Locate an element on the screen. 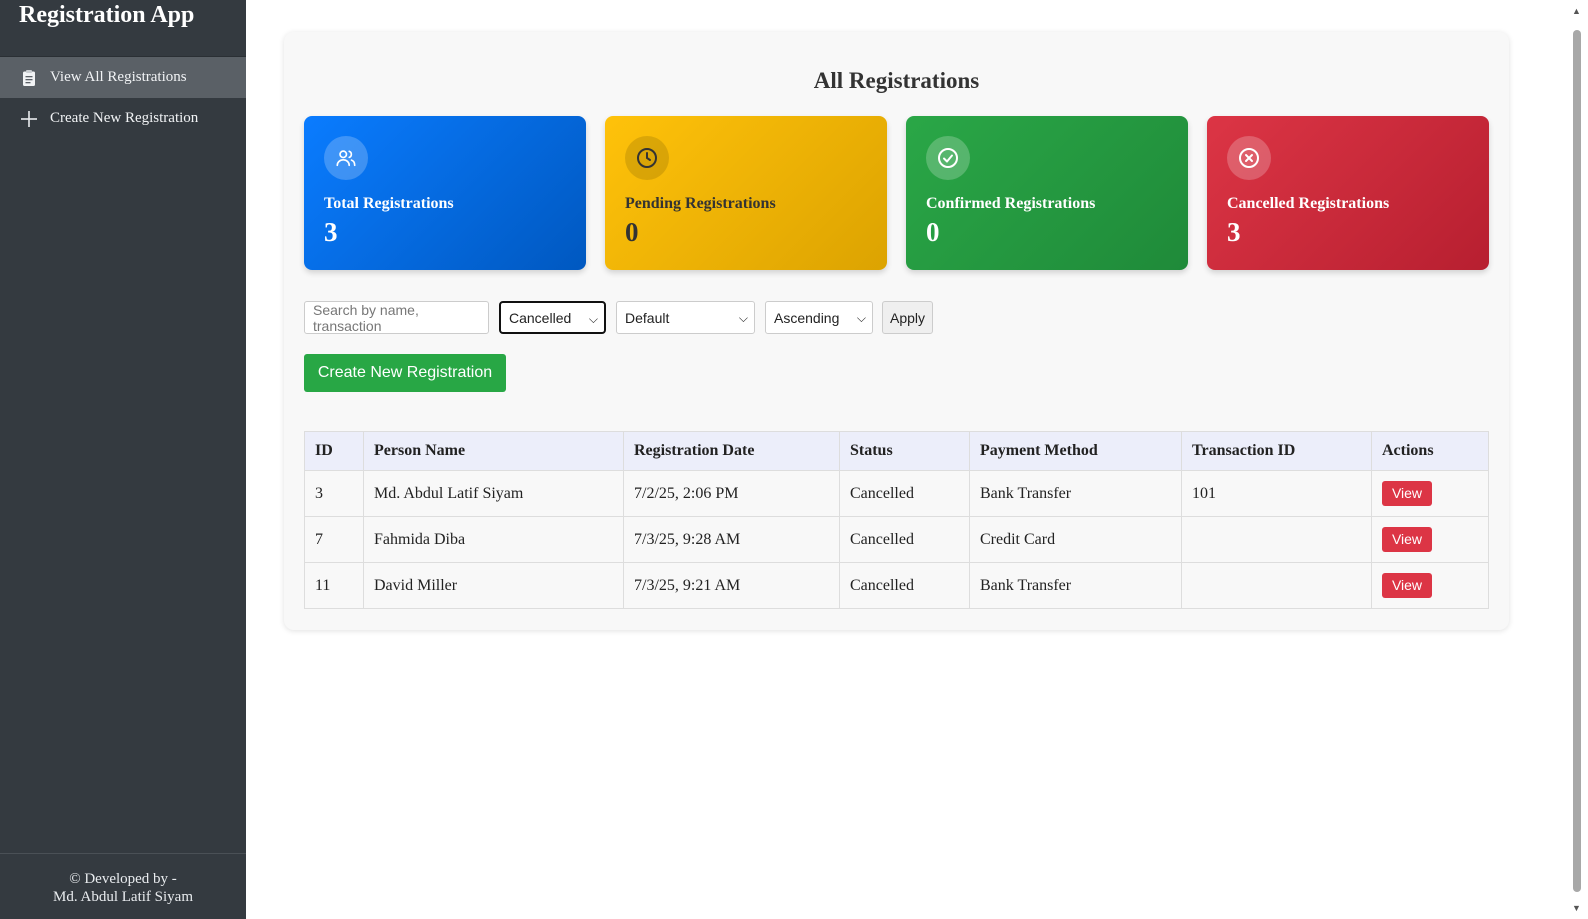  sidebar-item-create-new-registration: Create New Registration is located at coordinates (123, 118).